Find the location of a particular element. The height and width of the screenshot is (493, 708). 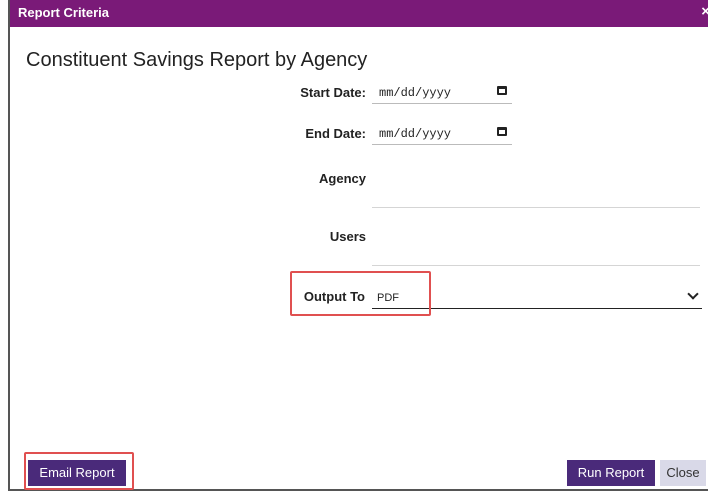

run-report-button: Run Report is located at coordinates (611, 473).